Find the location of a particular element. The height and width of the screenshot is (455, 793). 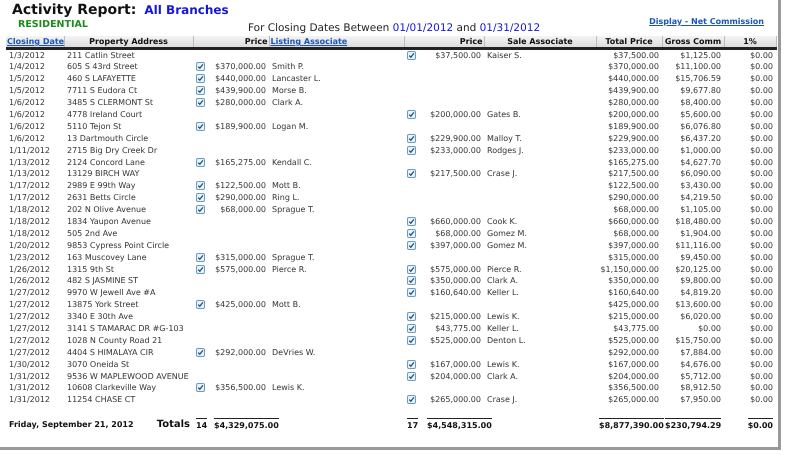

display-net-commission-link: Display - Net Commission is located at coordinates (706, 22).